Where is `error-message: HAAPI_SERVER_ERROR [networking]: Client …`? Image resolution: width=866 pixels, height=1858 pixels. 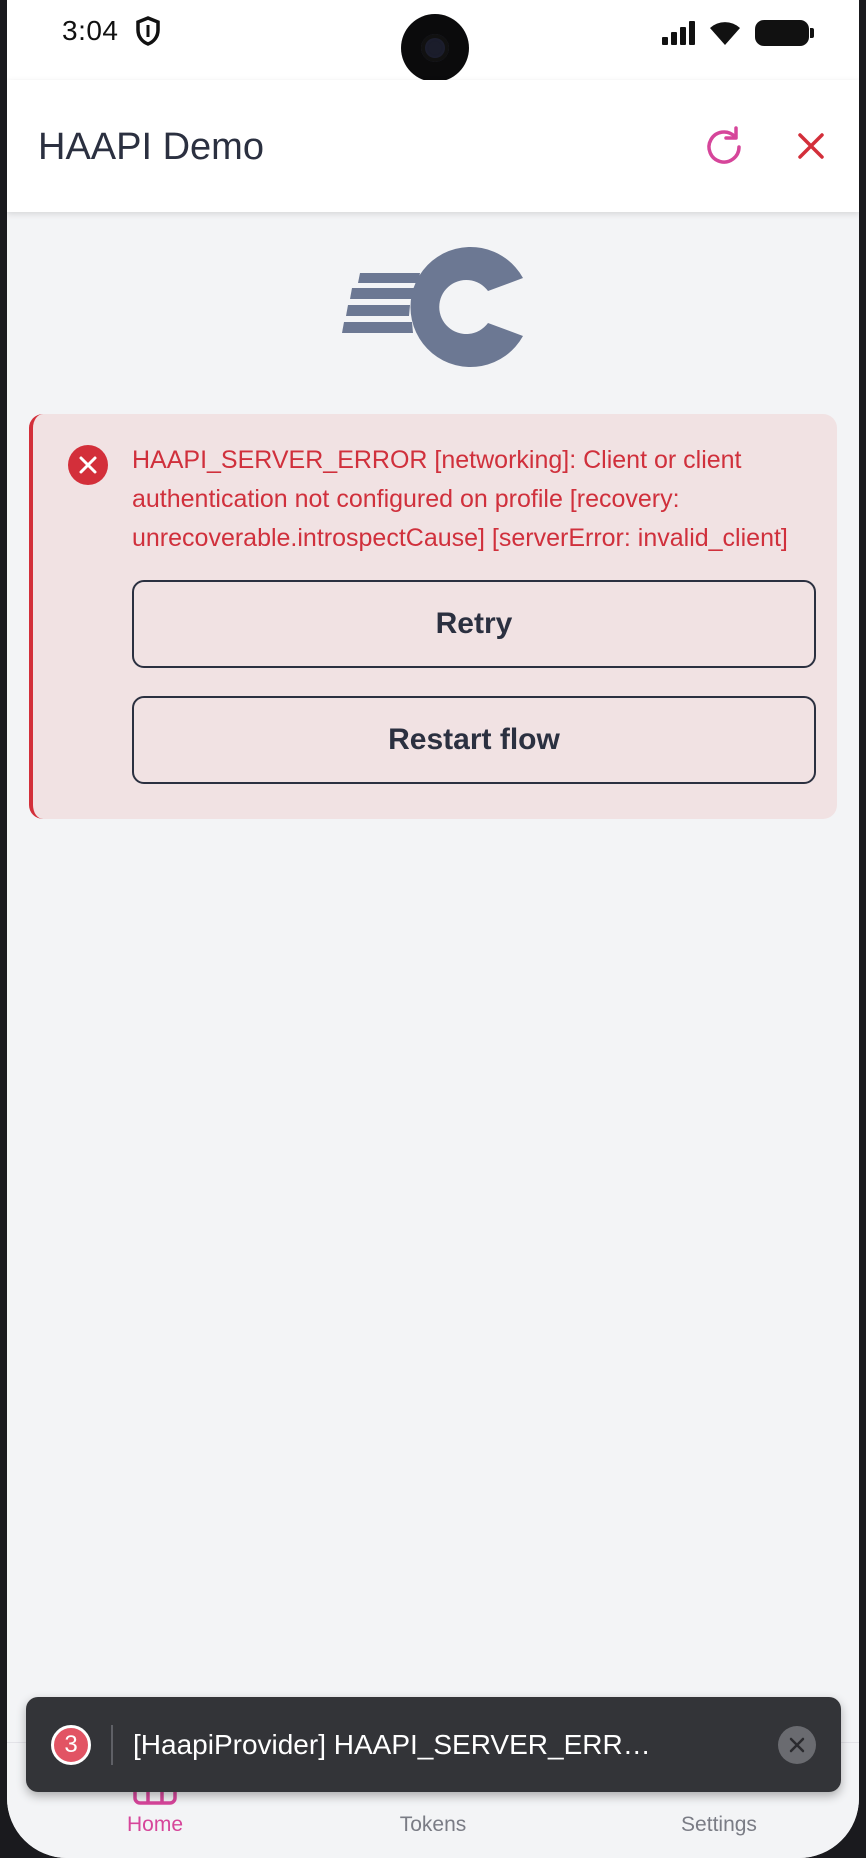
error-message: HAAPI_SERVER_ERROR [networking]: Client … is located at coordinates (460, 499).